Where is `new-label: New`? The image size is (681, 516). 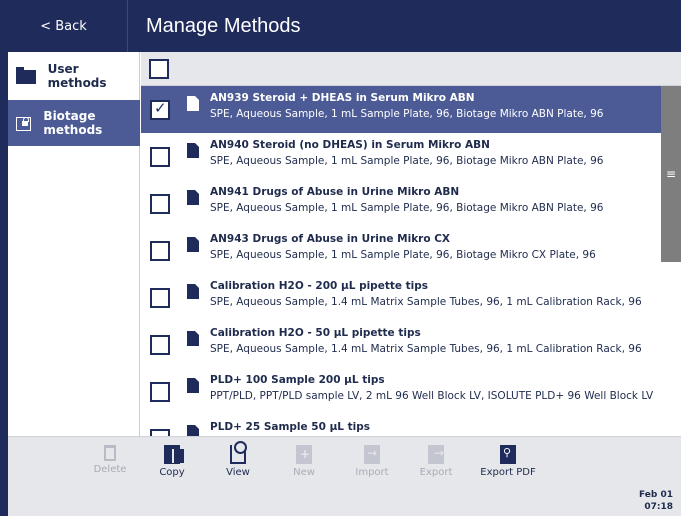
new-label: New is located at coordinates (304, 472).